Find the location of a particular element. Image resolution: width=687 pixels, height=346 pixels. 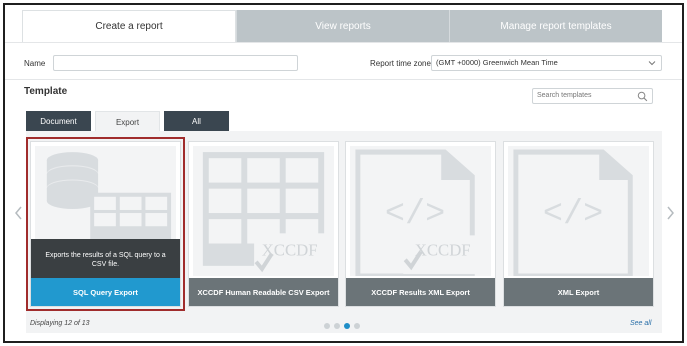

xccdf-document-icon: XCCDF is located at coordinates (263, 211).